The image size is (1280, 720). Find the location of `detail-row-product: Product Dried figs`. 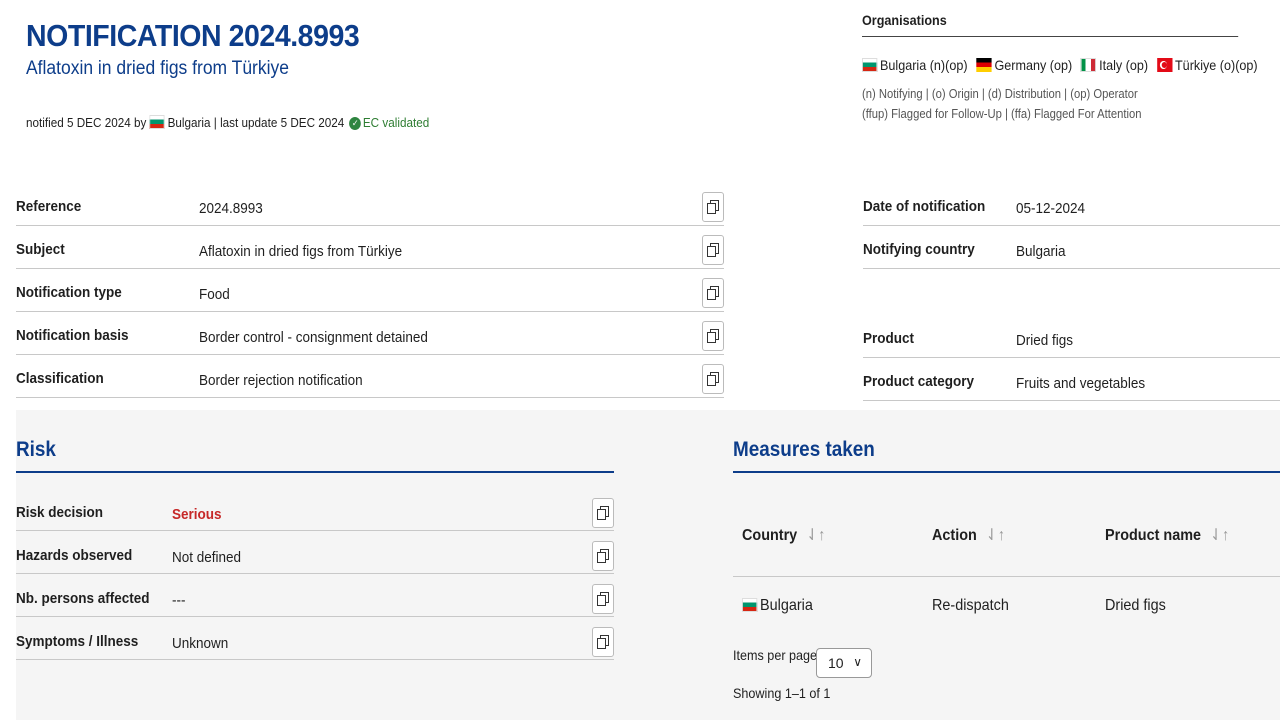

detail-row-product: Product Dried figs is located at coordinates (1071, 341).